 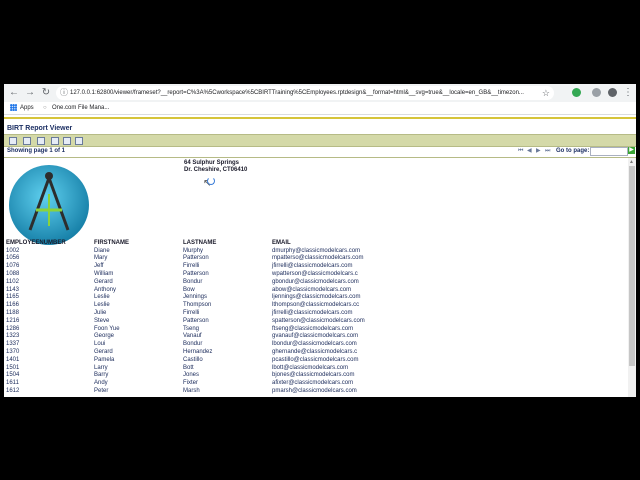 I want to click on firstname-cell: Jeff, so click(x=99, y=266).